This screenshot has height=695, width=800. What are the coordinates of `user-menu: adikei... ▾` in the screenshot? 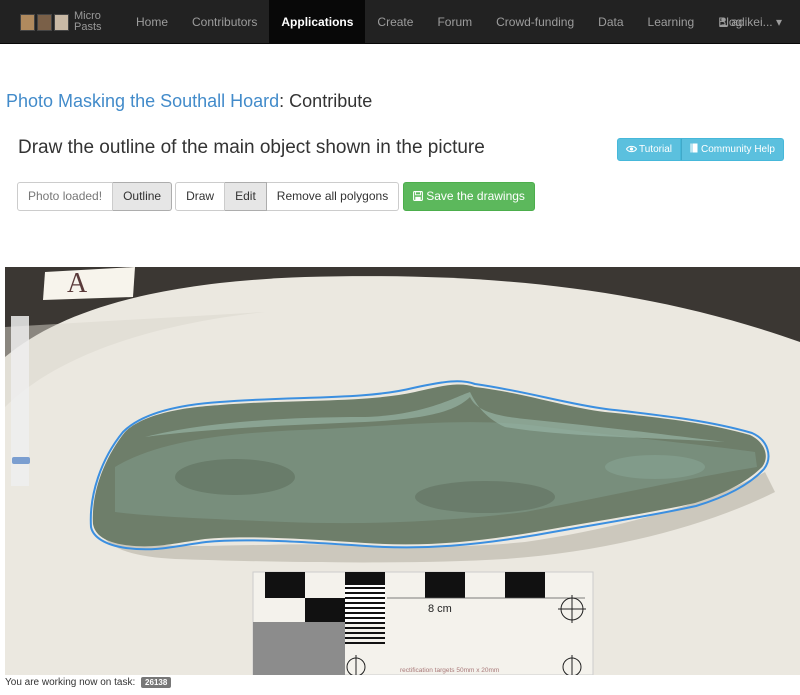 It's located at (750, 22).